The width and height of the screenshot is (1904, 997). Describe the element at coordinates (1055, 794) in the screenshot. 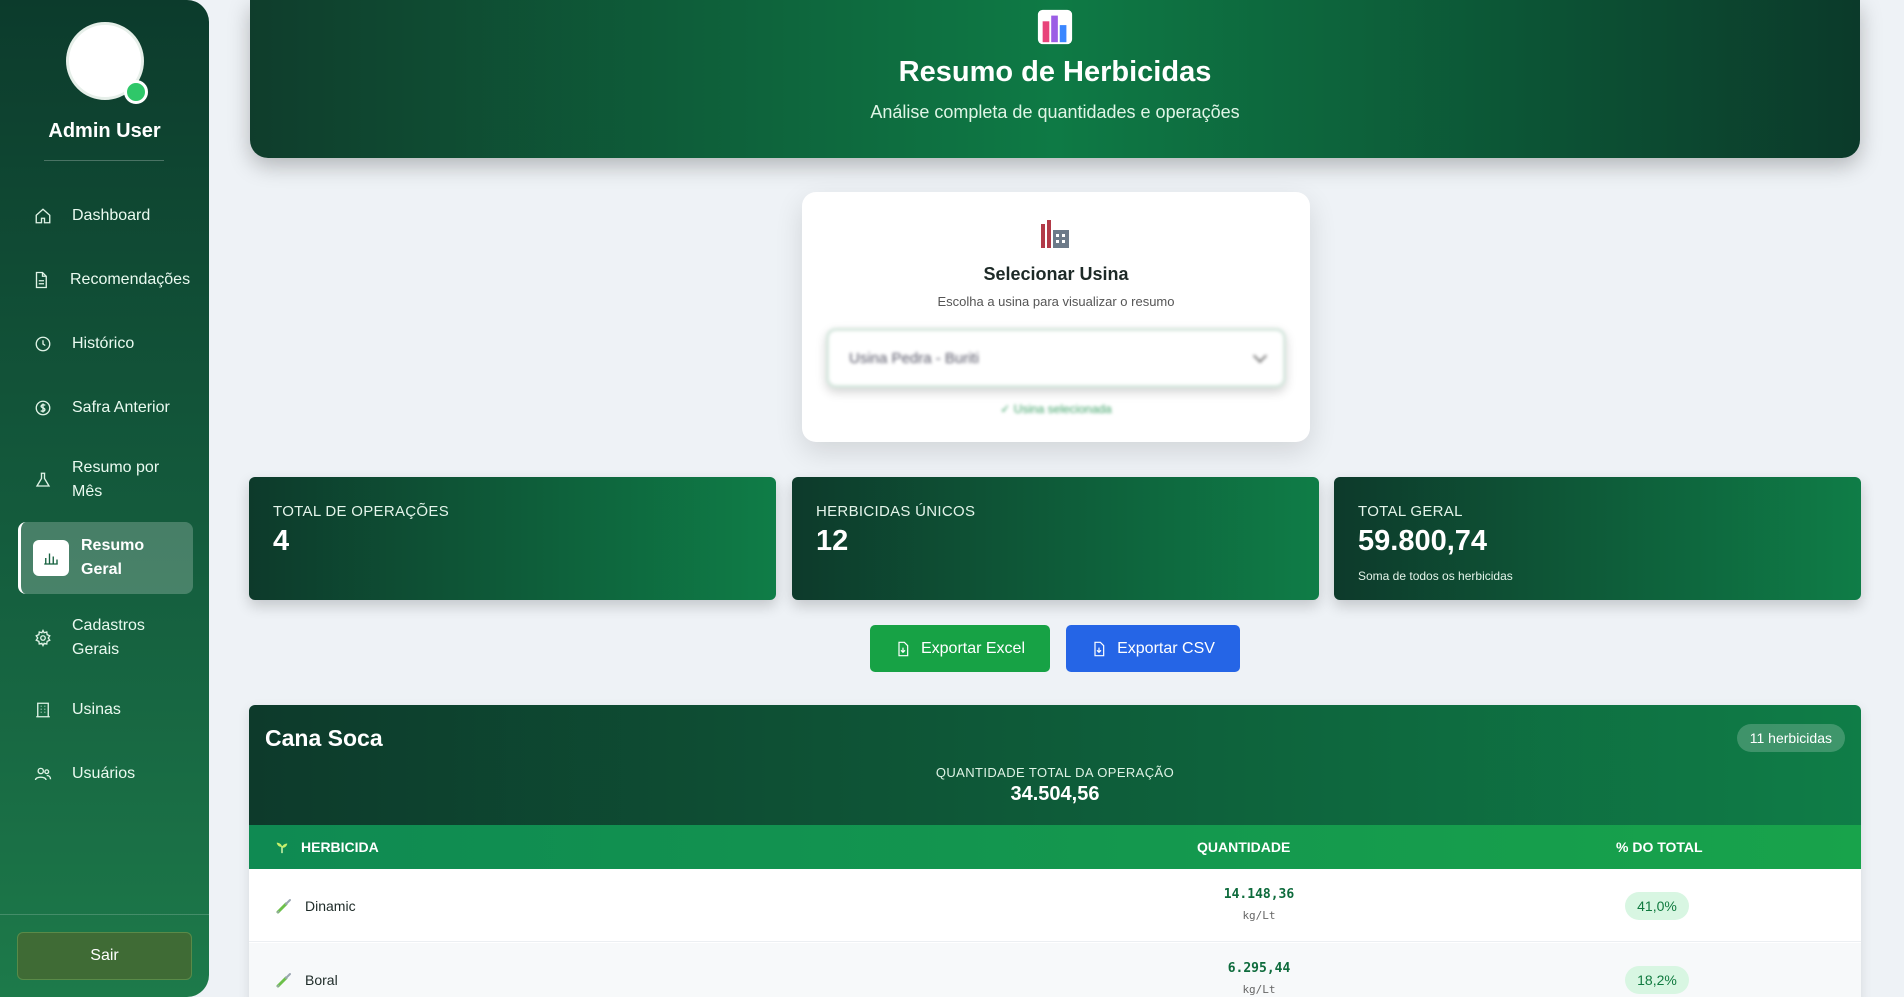

I see `operation-total-value: 34.504,56` at that location.